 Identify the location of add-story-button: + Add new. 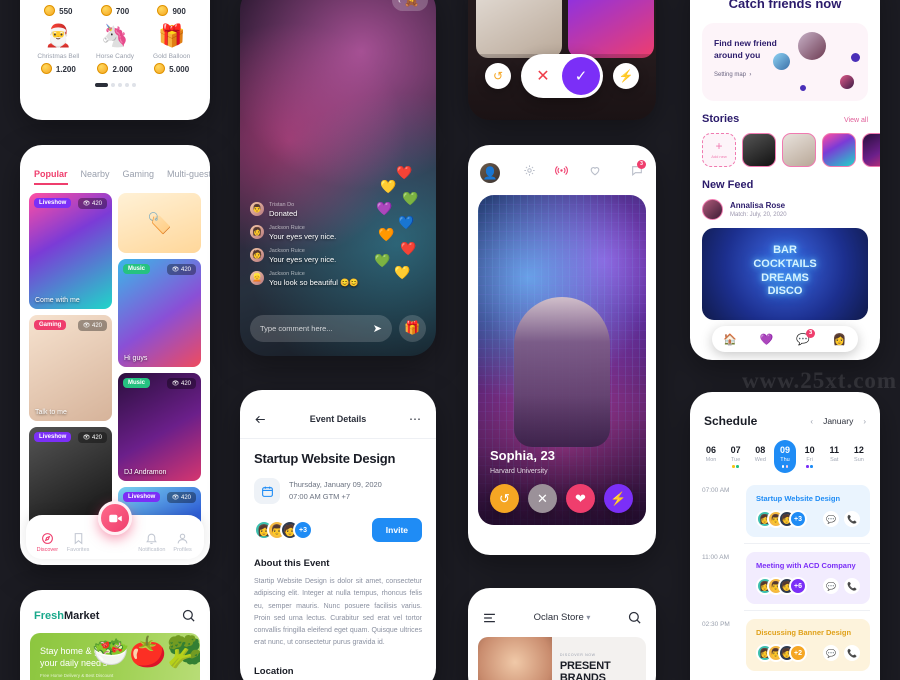
(719, 150).